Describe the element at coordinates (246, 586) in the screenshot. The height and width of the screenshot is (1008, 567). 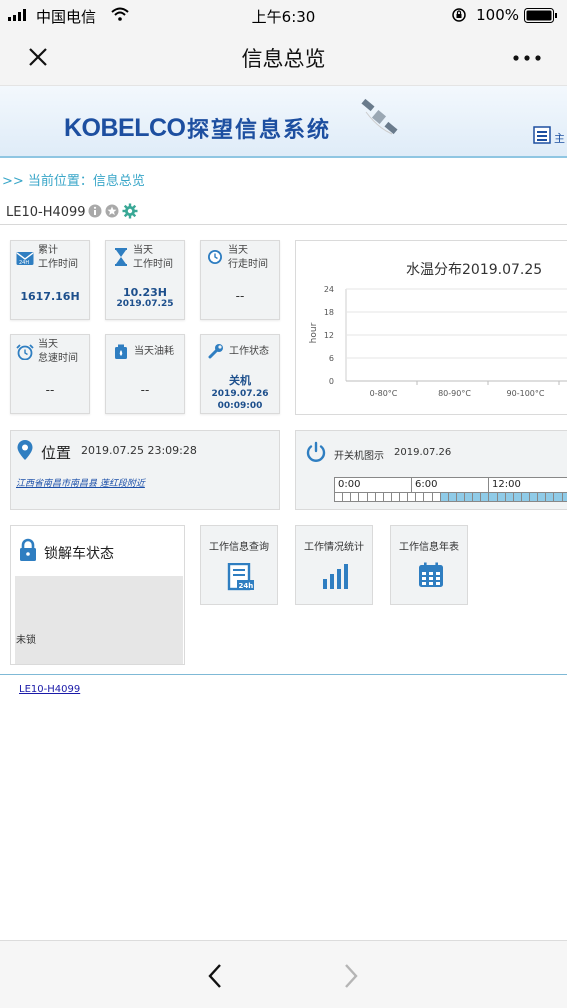
I see `svg-text: 24h` at that location.